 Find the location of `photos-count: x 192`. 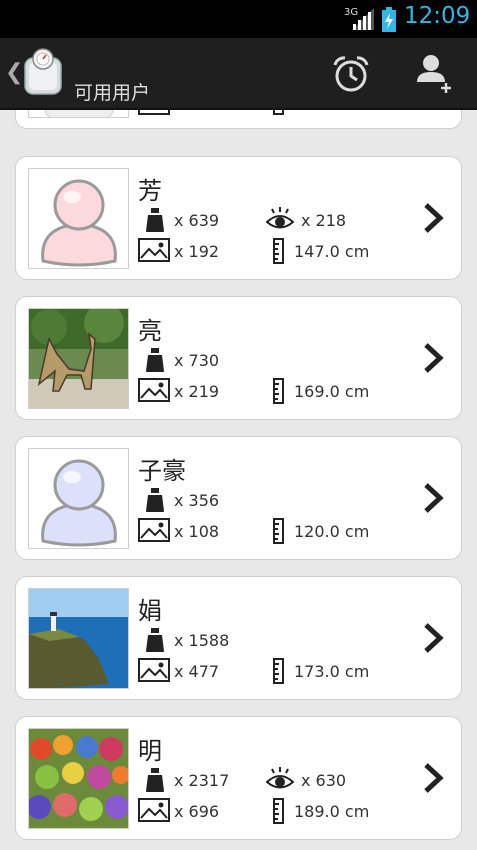

photos-count: x 192 is located at coordinates (197, 251).